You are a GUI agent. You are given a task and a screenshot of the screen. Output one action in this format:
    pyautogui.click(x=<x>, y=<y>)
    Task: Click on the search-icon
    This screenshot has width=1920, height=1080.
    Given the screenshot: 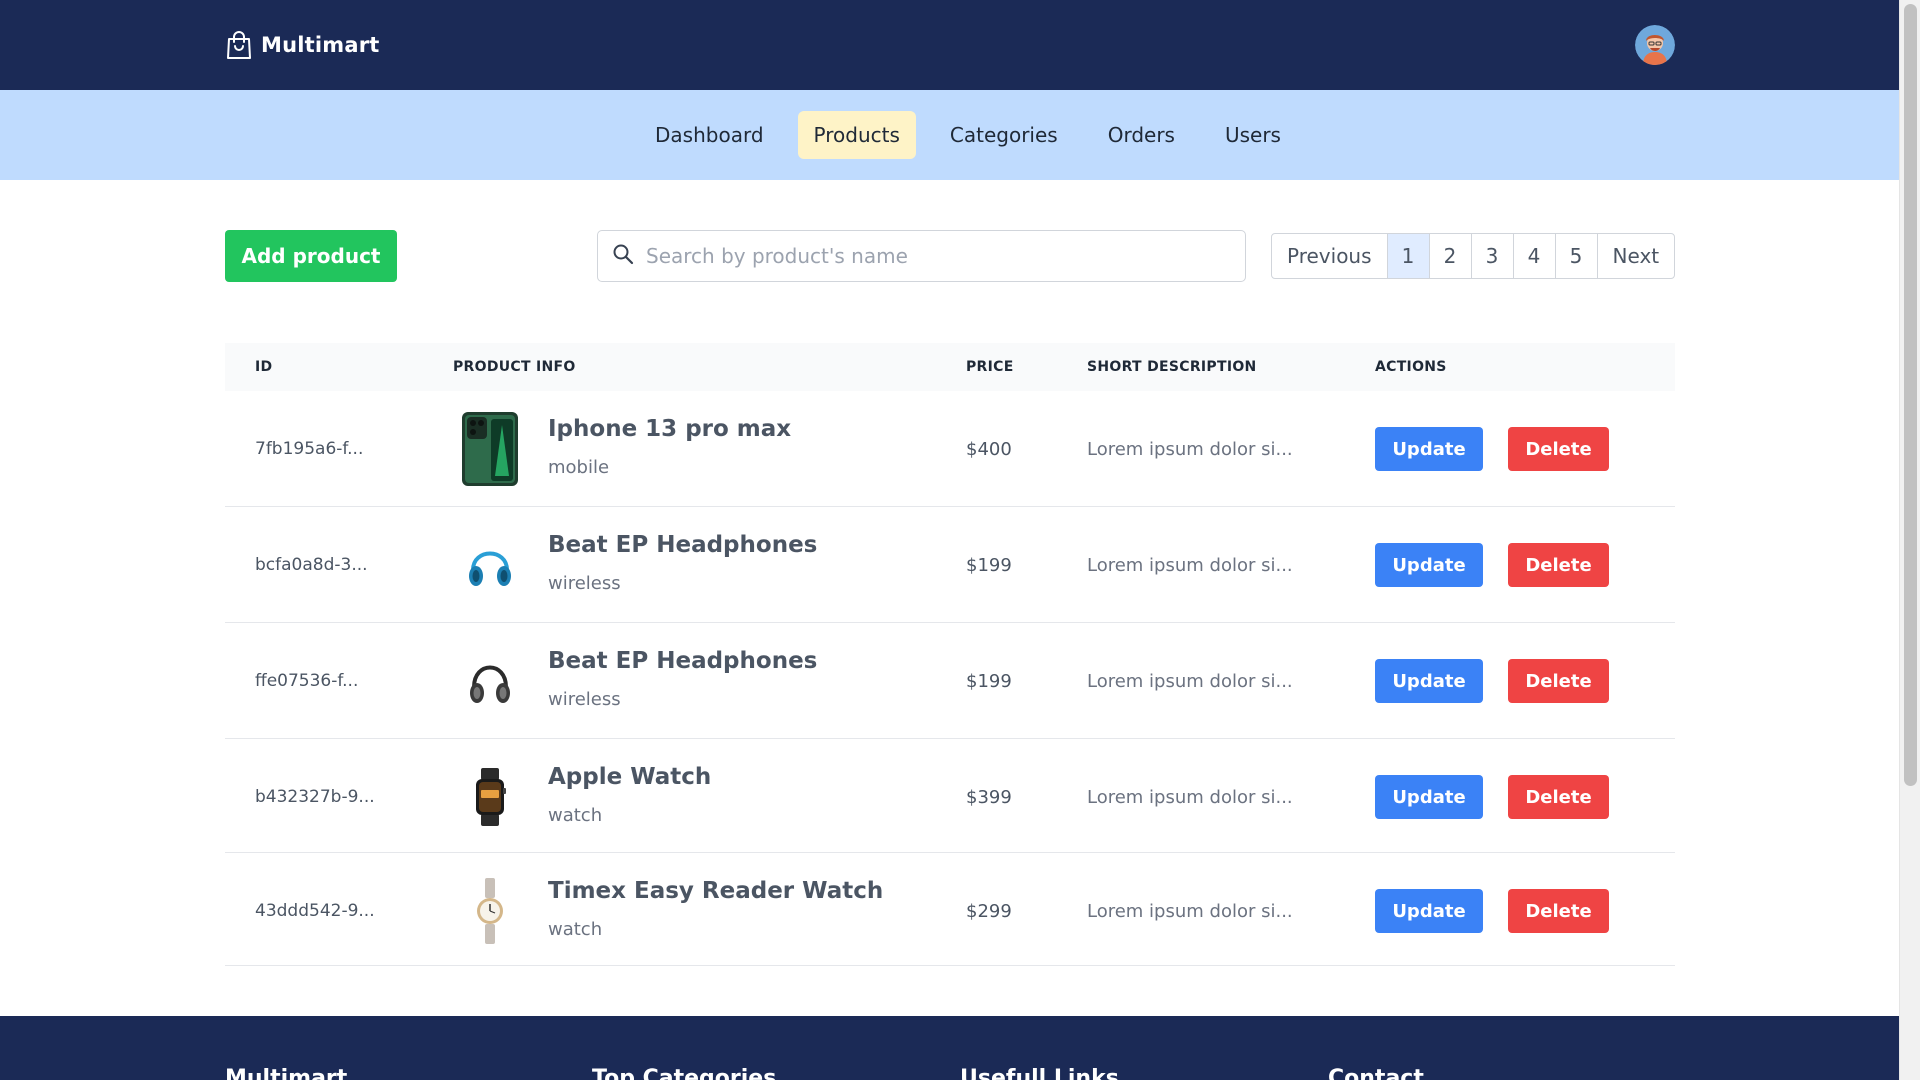 What is the action you would take?
    pyautogui.click(x=623, y=256)
    